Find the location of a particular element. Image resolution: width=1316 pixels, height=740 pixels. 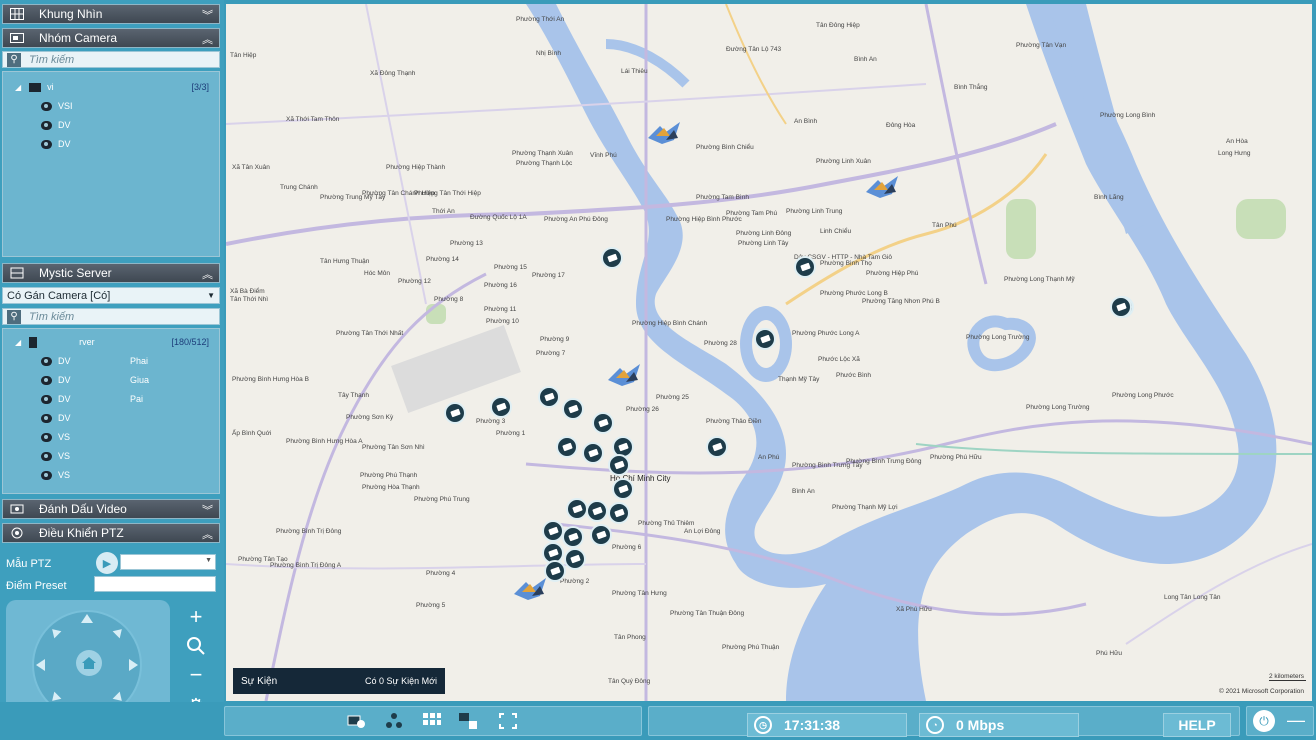

ptz-preset-input is located at coordinates (155, 584).